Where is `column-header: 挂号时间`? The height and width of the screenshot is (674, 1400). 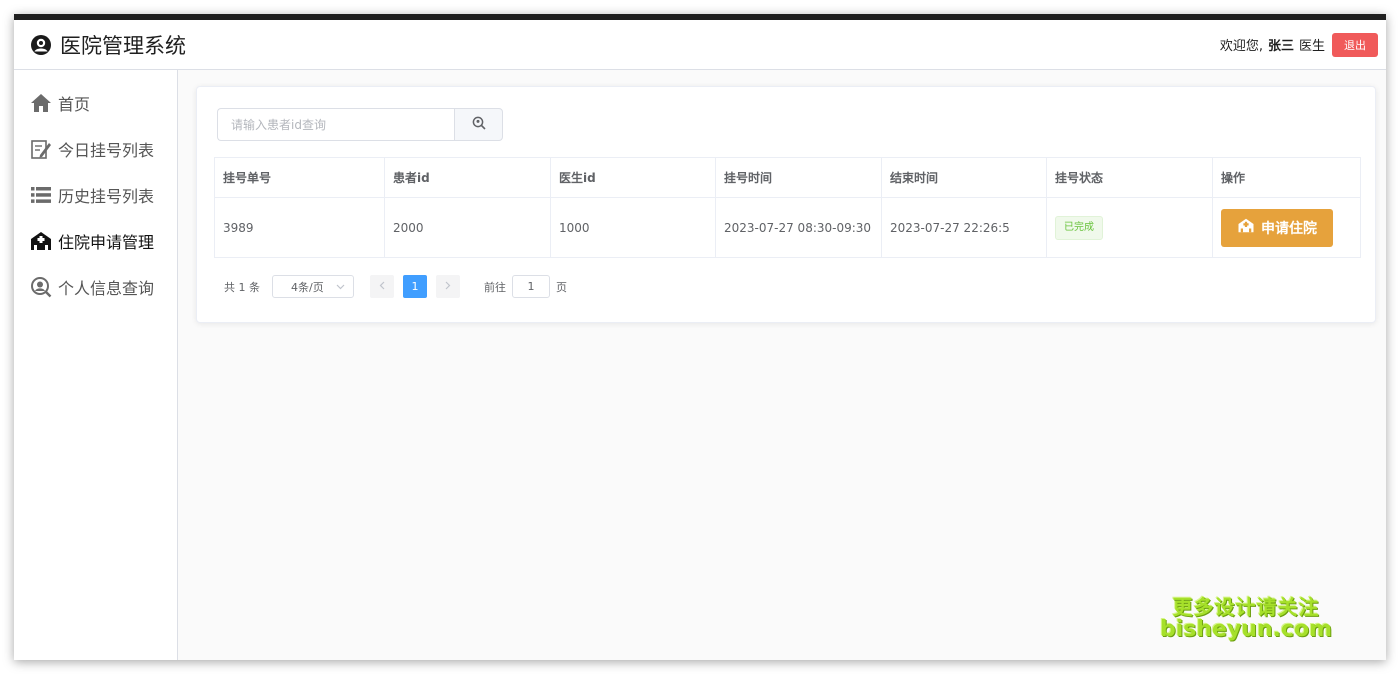
column-header: 挂号时间 is located at coordinates (798, 177).